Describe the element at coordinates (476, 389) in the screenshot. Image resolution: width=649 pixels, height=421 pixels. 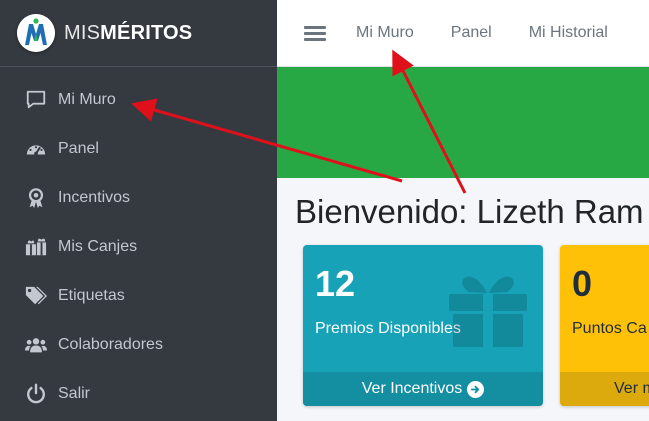
I see `arrow-circle-right-icon` at that location.